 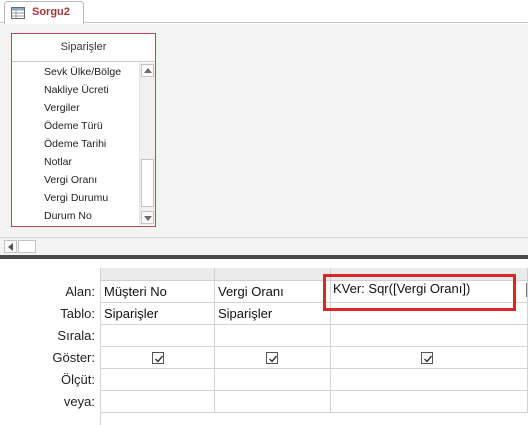 I want to click on tab-label: Sorgu2, so click(x=51, y=12).